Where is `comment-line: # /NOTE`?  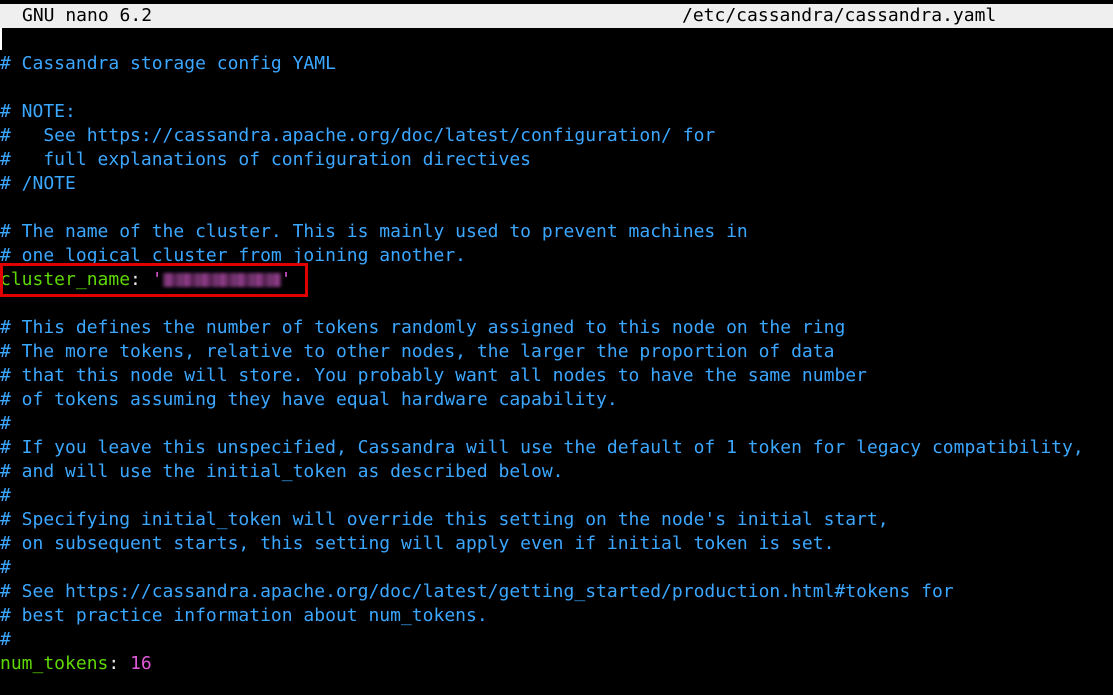
comment-line: # /NOTE is located at coordinates (556, 184).